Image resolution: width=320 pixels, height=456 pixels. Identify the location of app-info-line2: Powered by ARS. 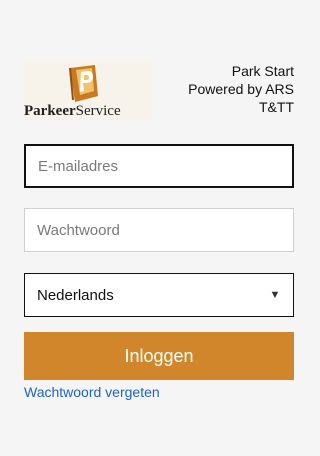
(241, 89).